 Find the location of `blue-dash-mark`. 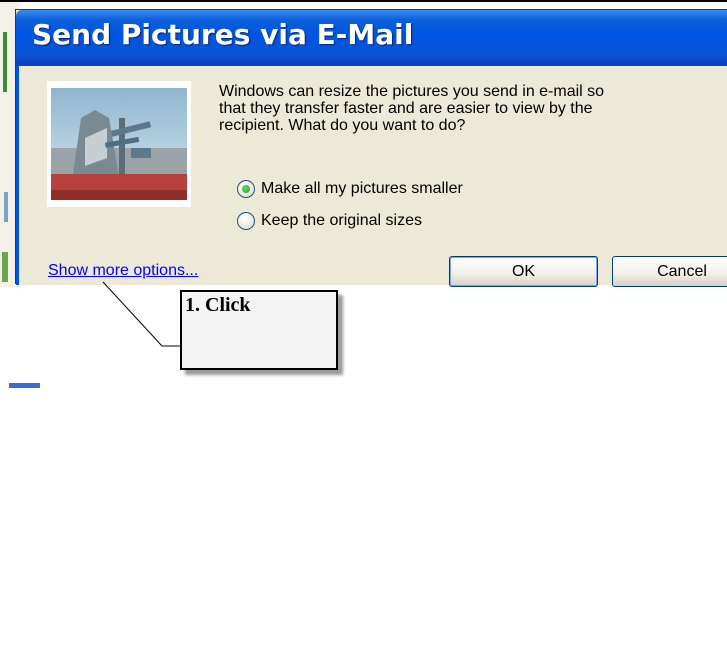

blue-dash-mark is located at coordinates (24, 385).